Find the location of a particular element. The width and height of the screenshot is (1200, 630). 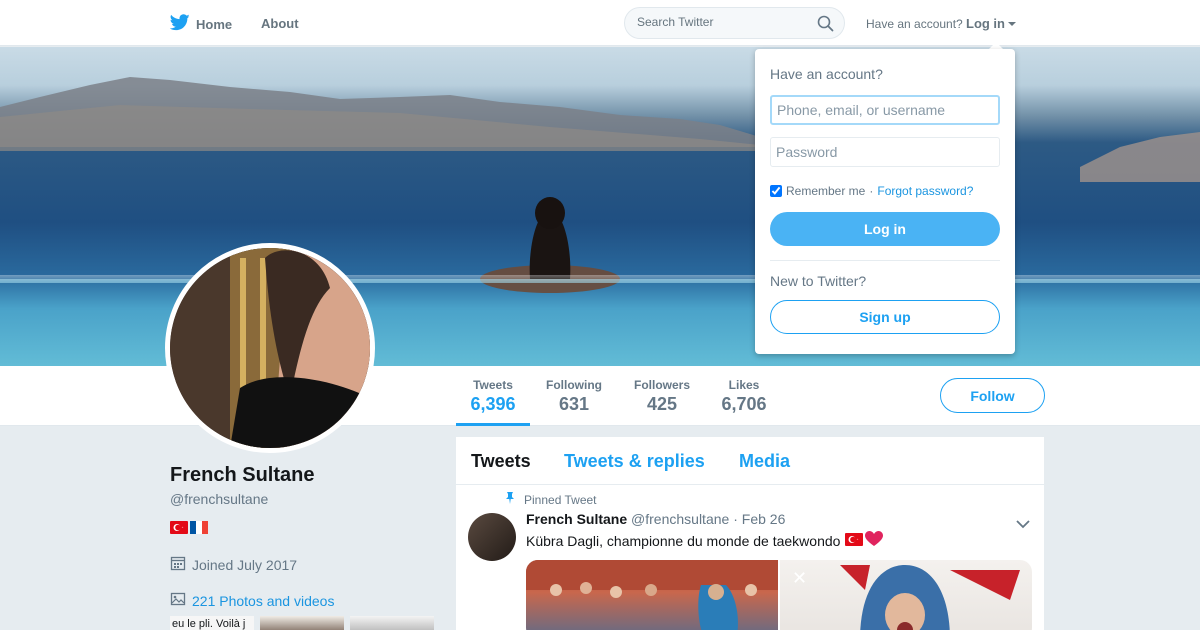

tweet-media: ✕ ✕ is located at coordinates (779, 595).